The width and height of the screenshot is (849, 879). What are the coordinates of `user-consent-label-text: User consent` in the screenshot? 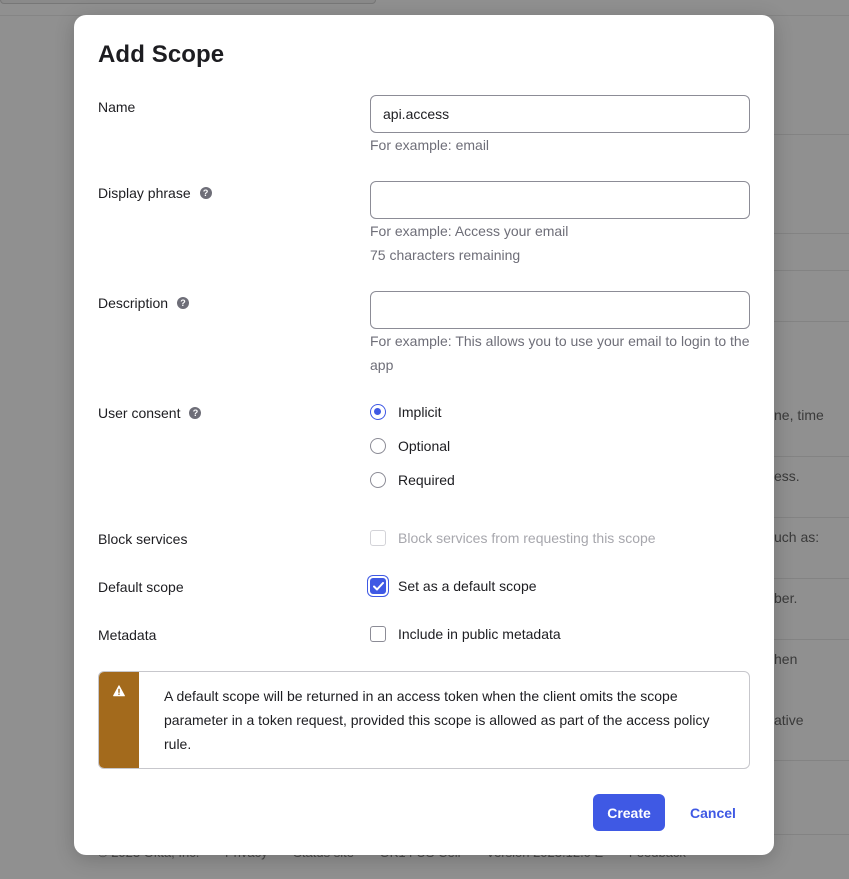 It's located at (139, 413).